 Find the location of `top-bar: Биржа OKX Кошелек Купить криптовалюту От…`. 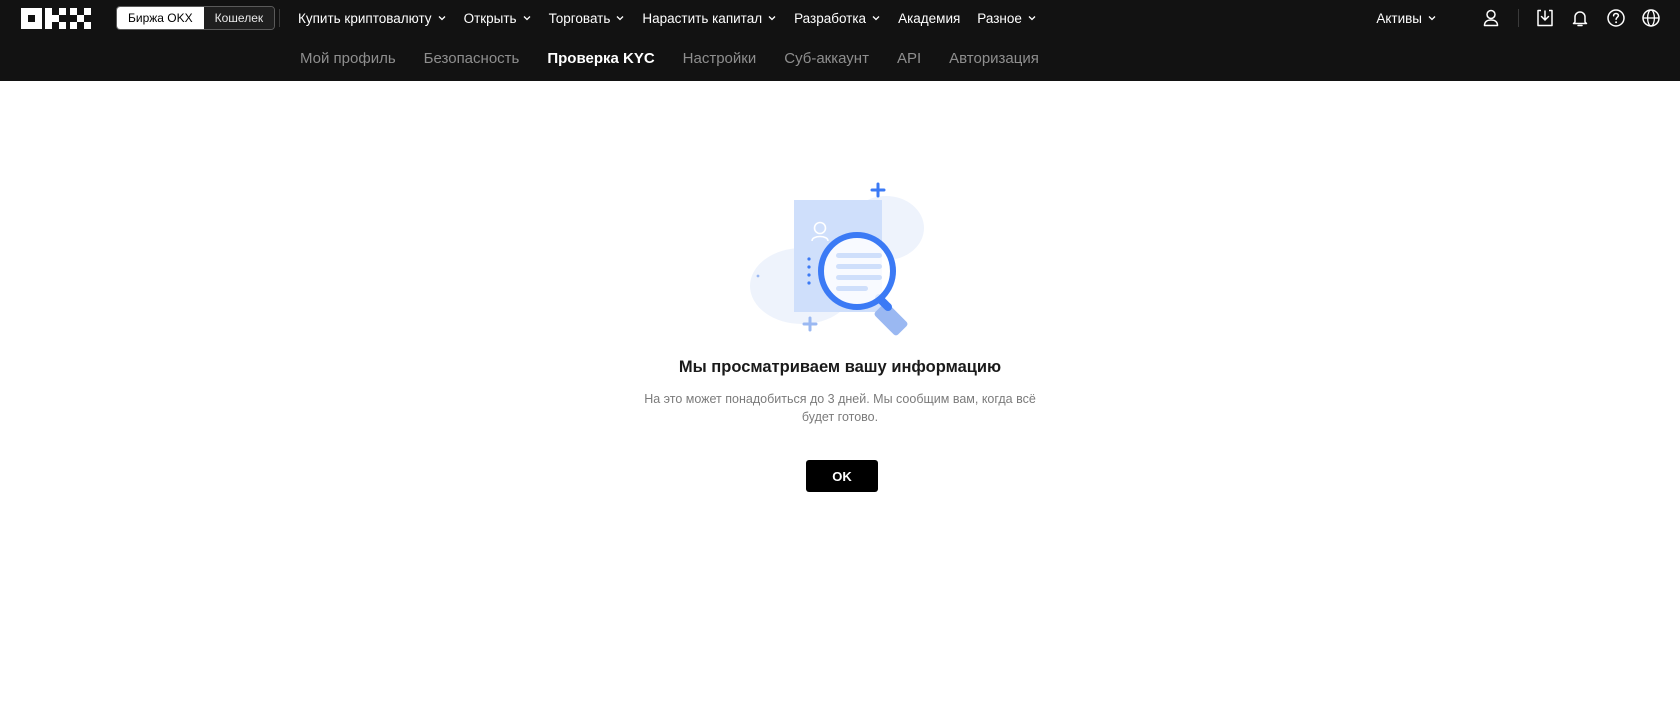

top-bar: Биржа OKX Кошелек Купить криптовалюту От… is located at coordinates (840, 40).